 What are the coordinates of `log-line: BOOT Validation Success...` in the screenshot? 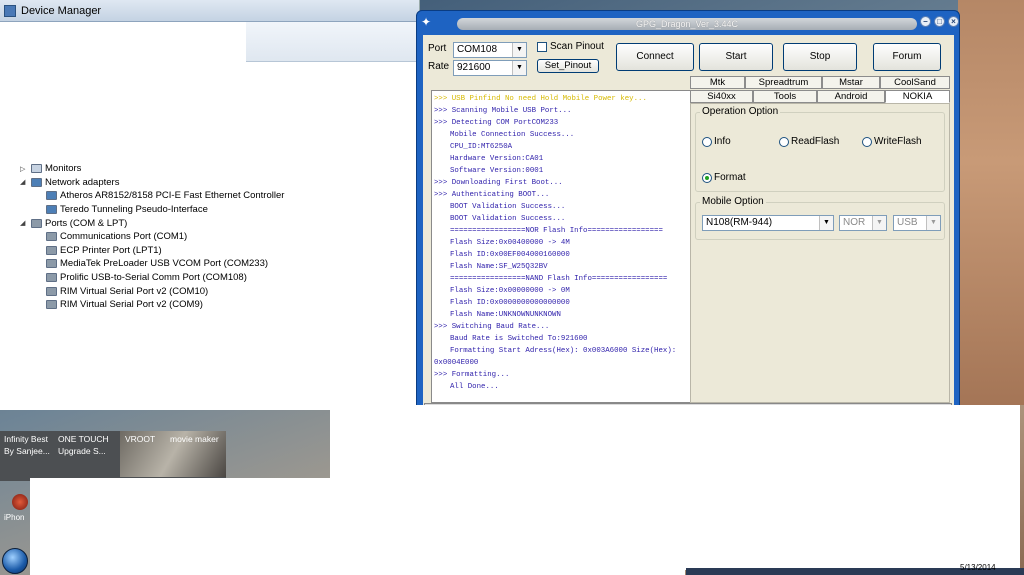 It's located at (508, 219).